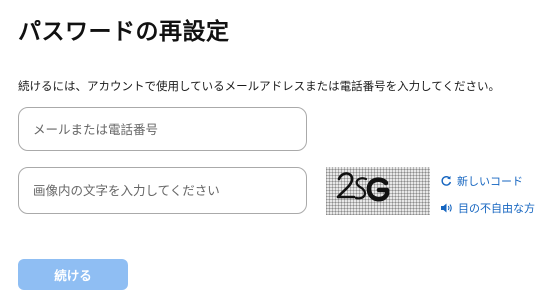  What do you see at coordinates (446, 208) in the screenshot?
I see `speaker-icon` at bounding box center [446, 208].